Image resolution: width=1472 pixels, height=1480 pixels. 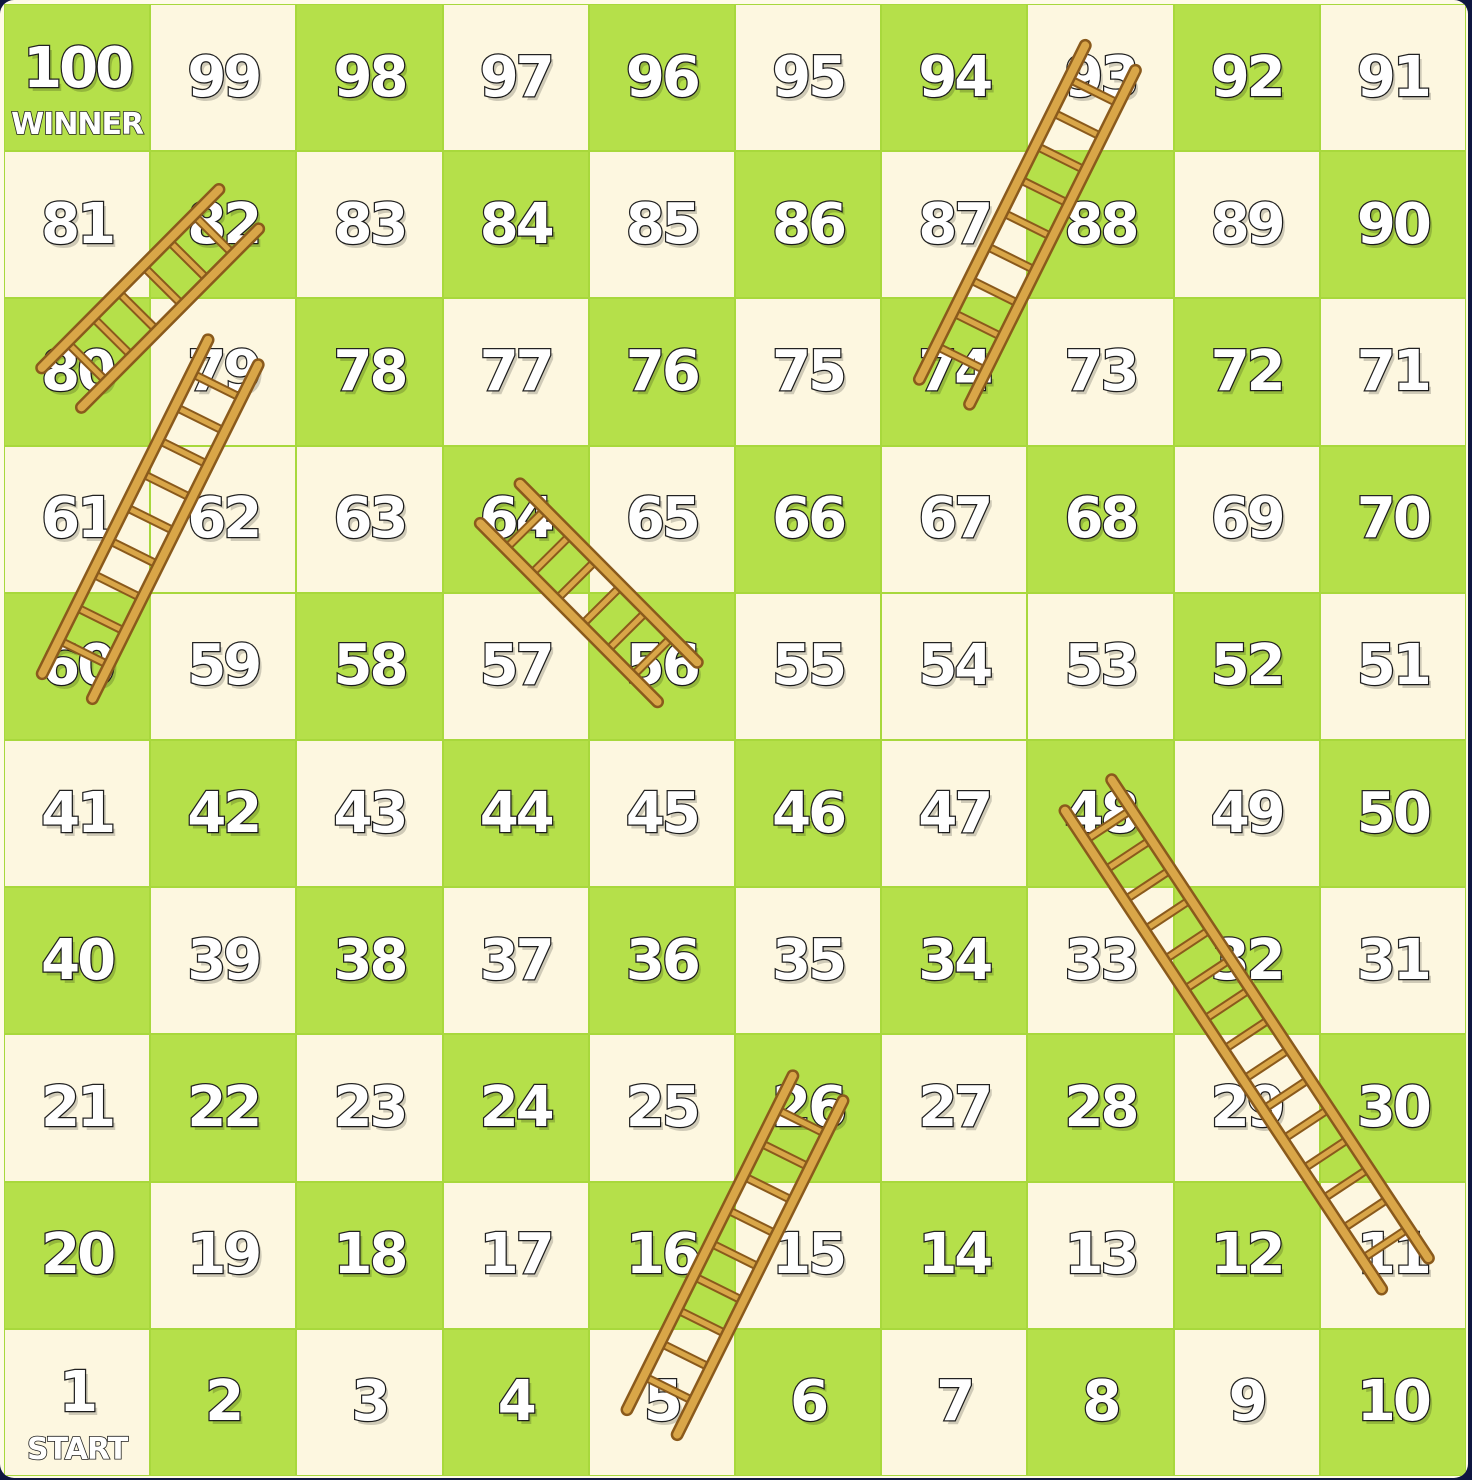 What do you see at coordinates (223, 225) in the screenshot?
I see `board-cell-82: 82` at bounding box center [223, 225].